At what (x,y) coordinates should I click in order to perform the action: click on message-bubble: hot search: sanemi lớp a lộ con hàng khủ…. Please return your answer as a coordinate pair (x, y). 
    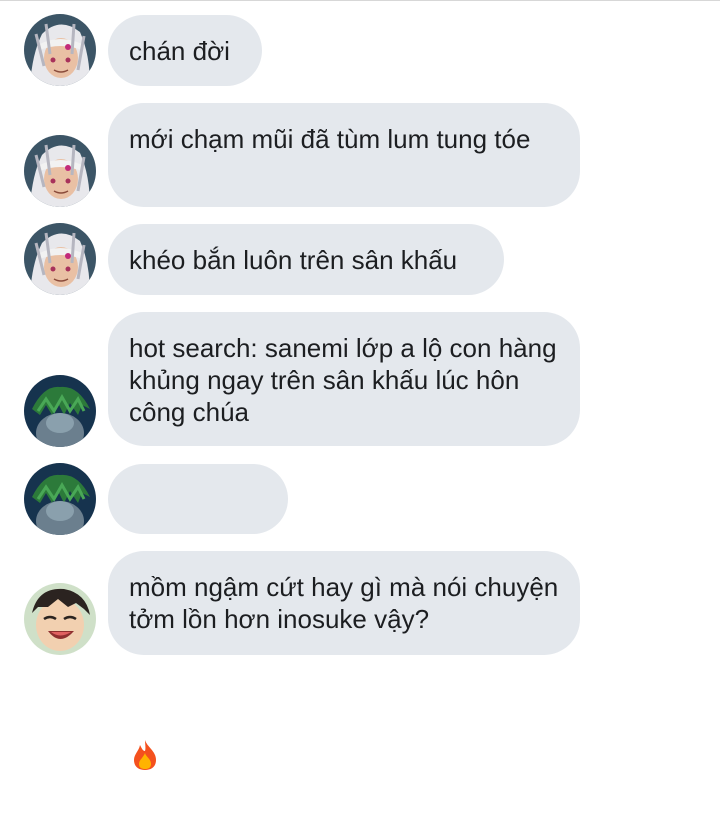
    Looking at the image, I should click on (344, 379).